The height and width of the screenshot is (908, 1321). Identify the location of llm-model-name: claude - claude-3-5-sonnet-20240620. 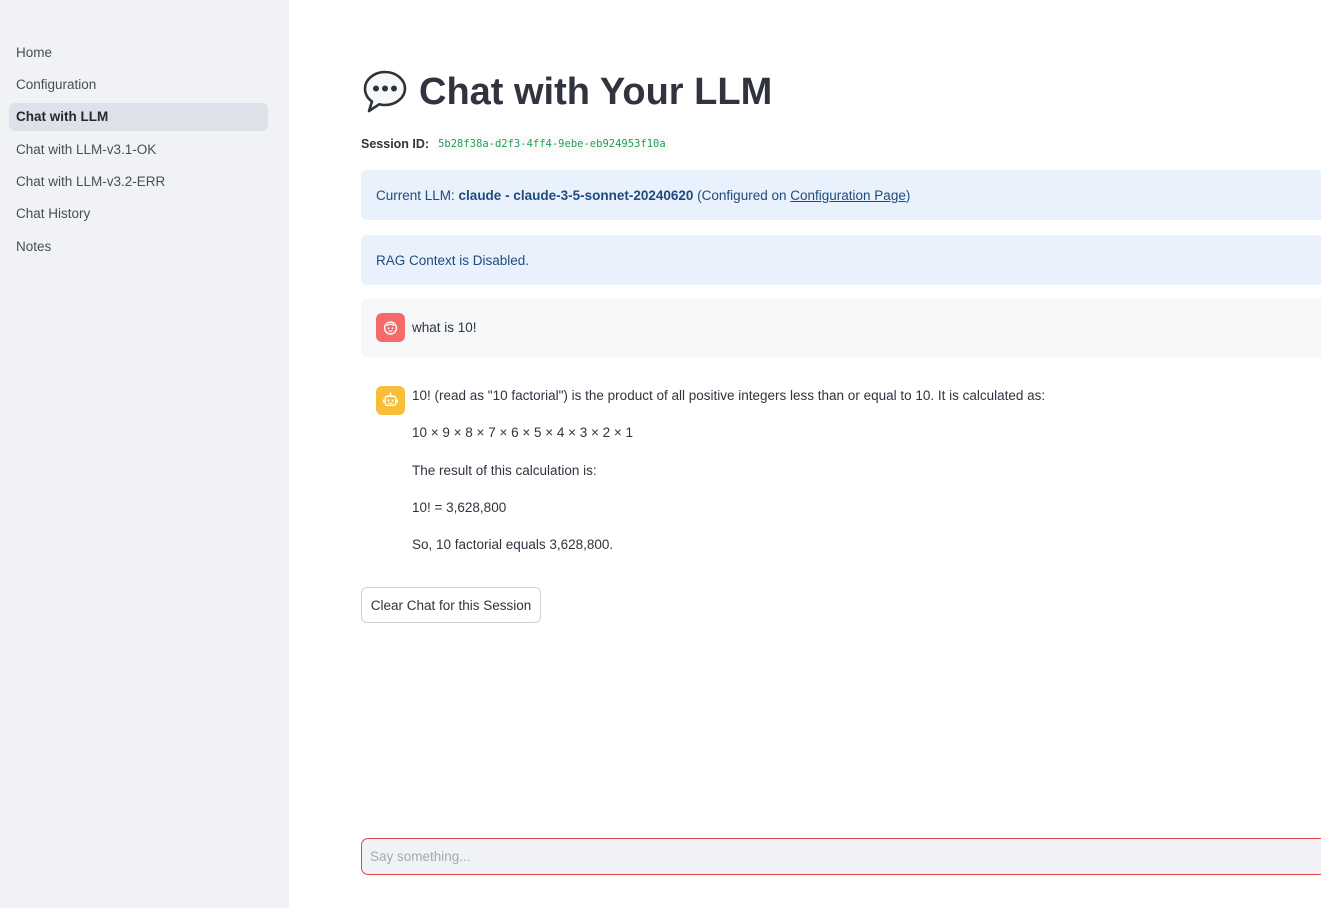
(576, 195).